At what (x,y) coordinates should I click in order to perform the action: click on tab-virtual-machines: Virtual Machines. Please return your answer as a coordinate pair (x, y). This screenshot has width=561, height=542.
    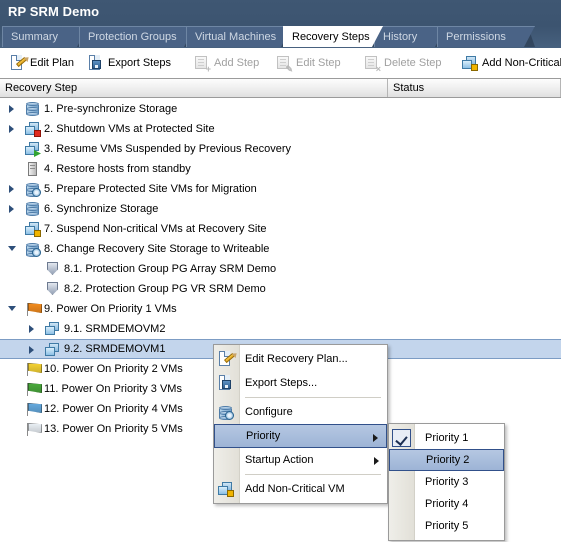
    Looking at the image, I should click on (239, 36).